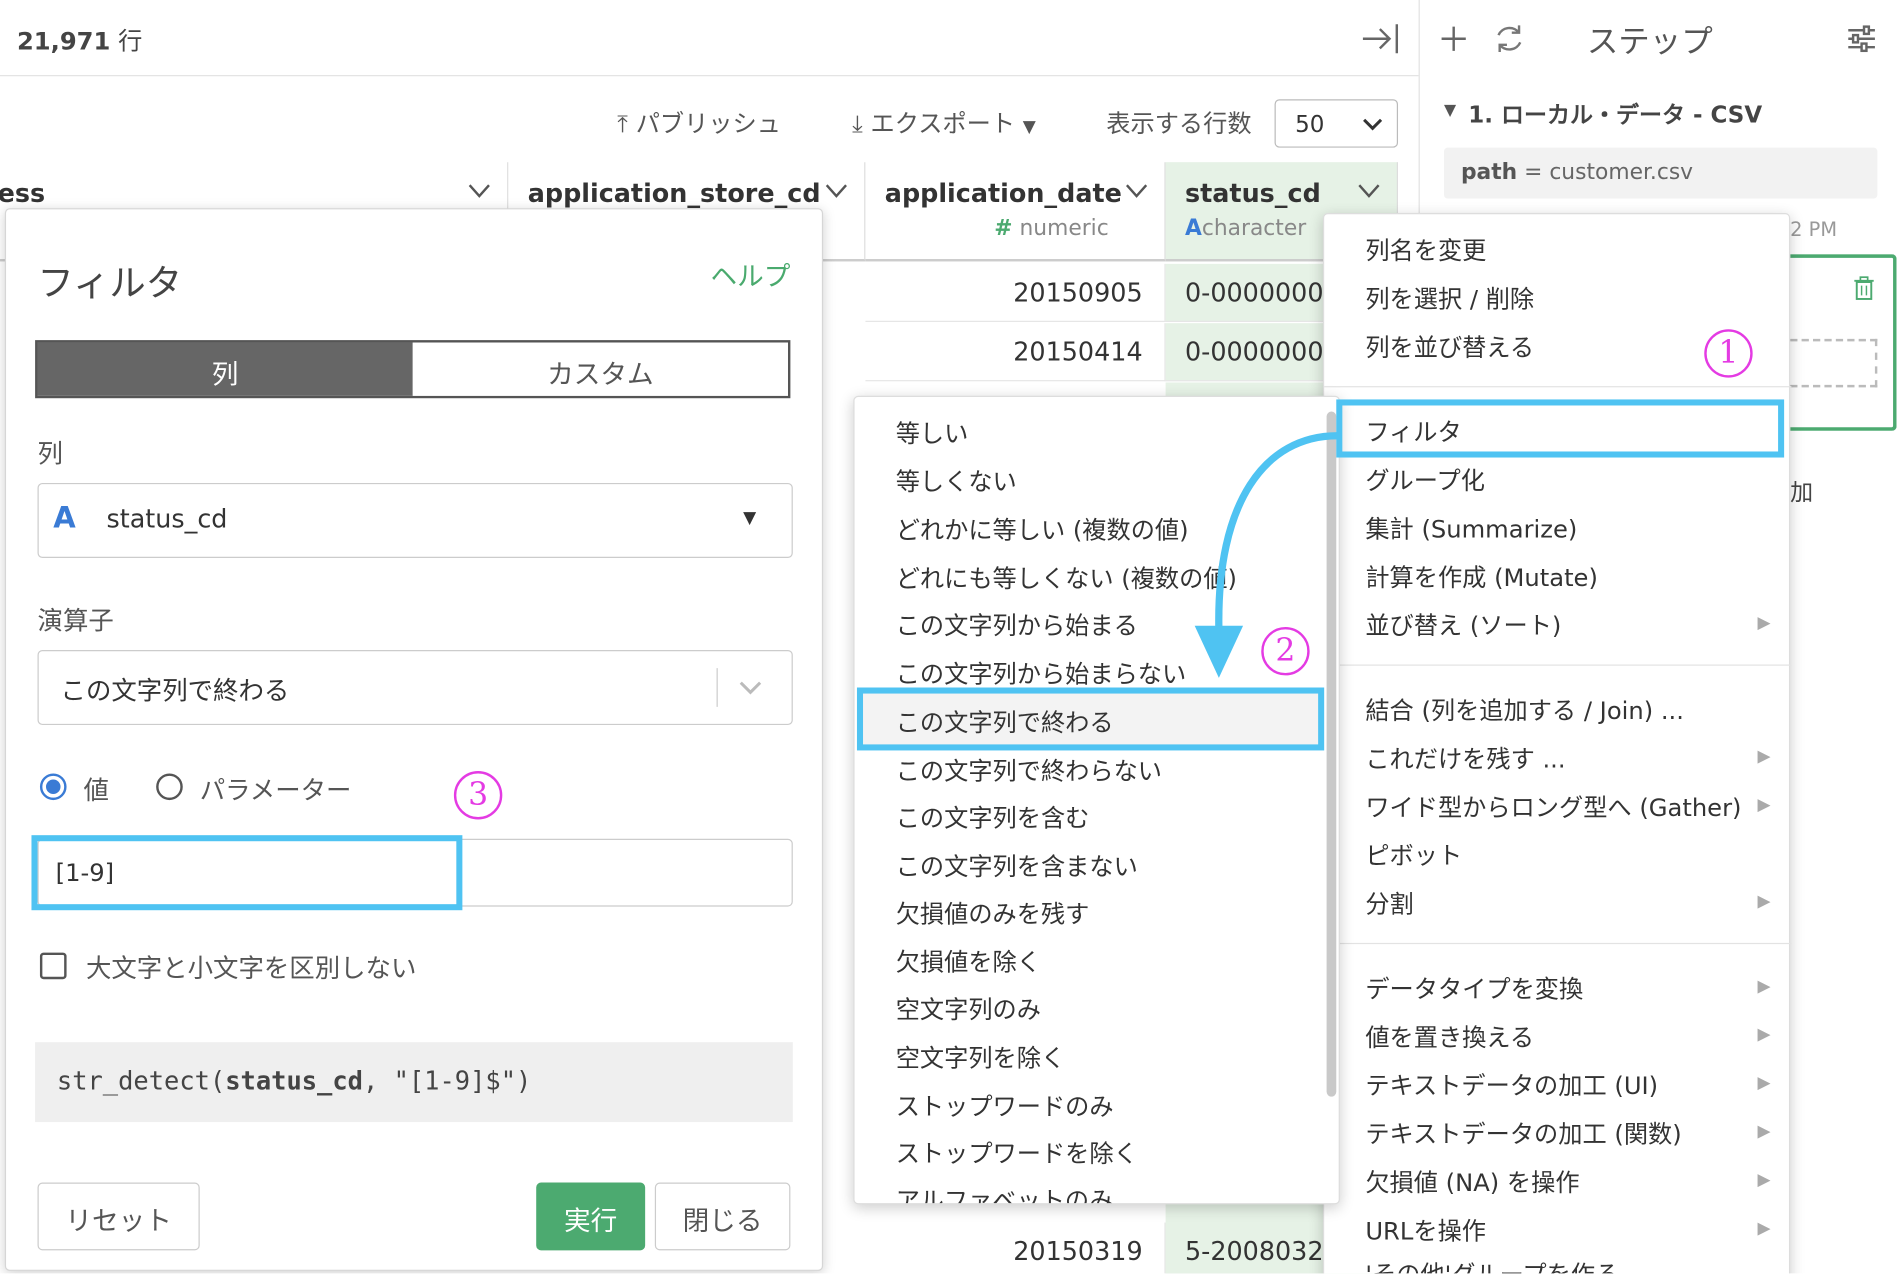  What do you see at coordinates (968, 1007) in the screenshot?
I see `submenu-item: 空文字列のみ` at bounding box center [968, 1007].